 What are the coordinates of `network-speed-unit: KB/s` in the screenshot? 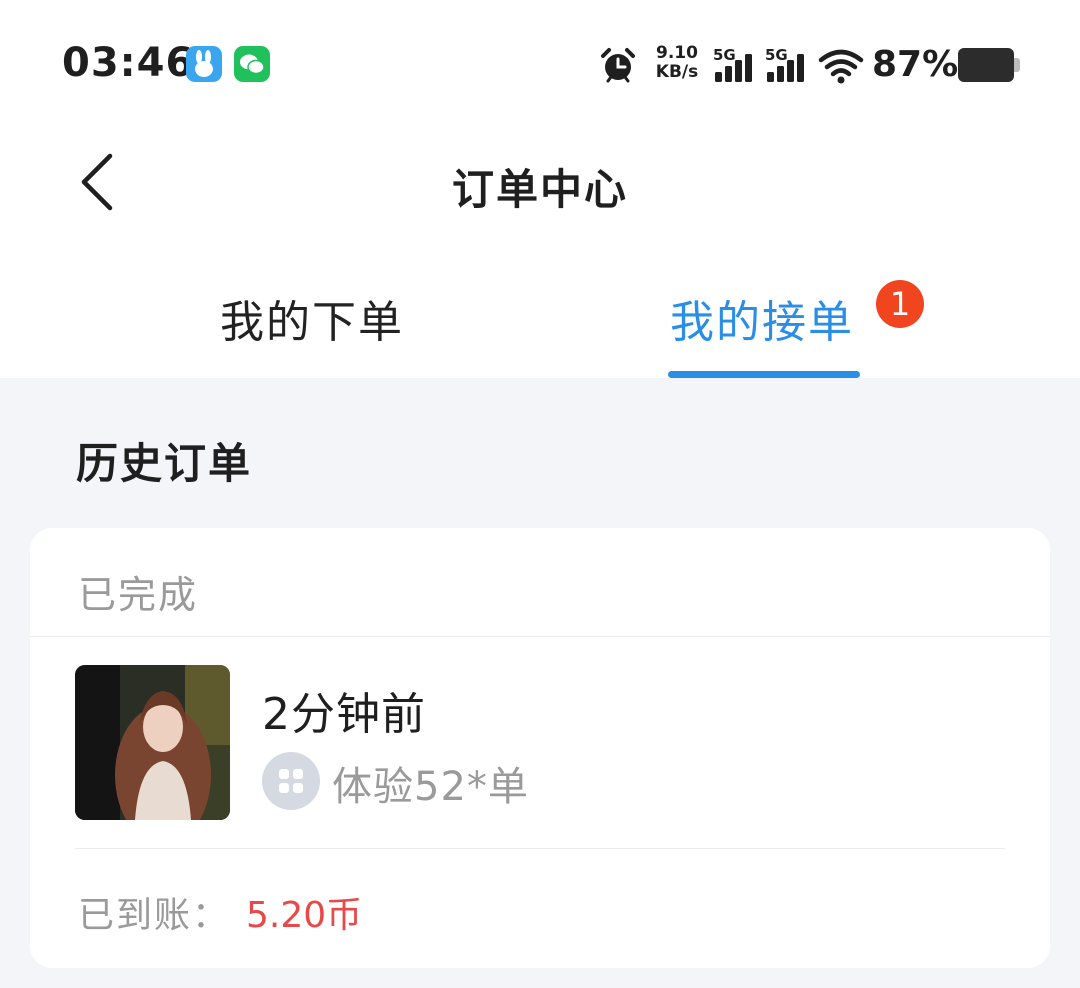 It's located at (677, 72).